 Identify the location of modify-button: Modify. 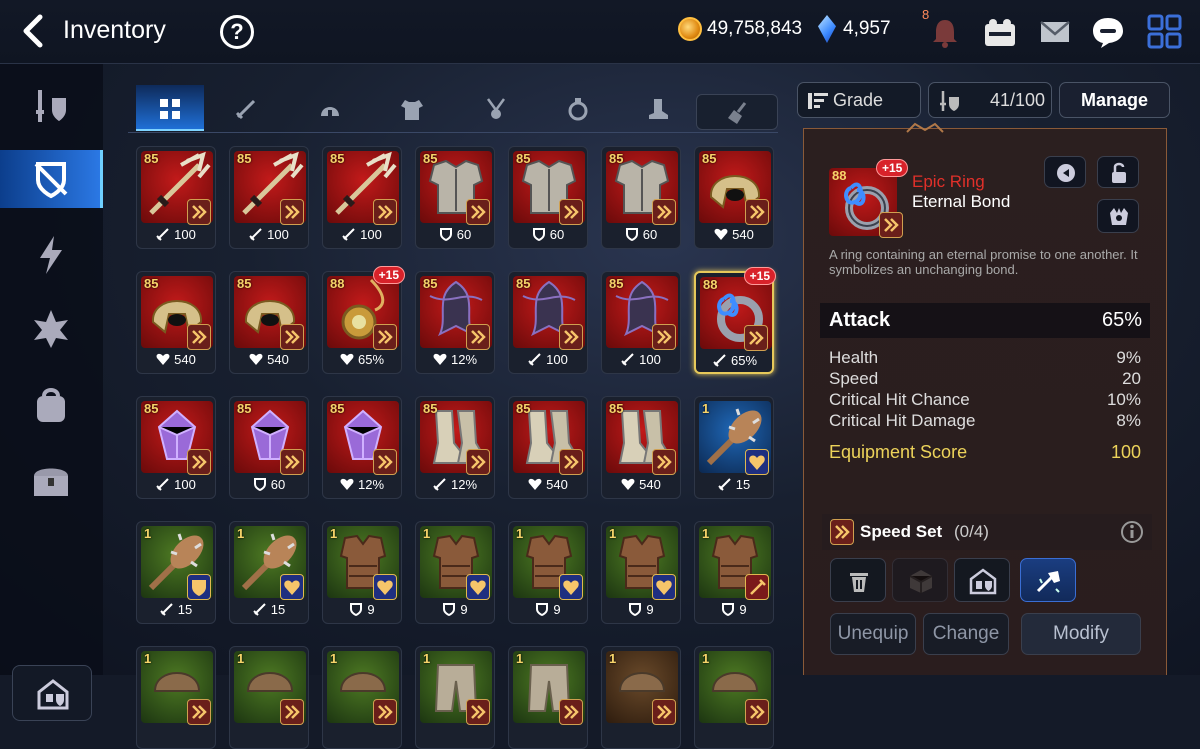
(1081, 634).